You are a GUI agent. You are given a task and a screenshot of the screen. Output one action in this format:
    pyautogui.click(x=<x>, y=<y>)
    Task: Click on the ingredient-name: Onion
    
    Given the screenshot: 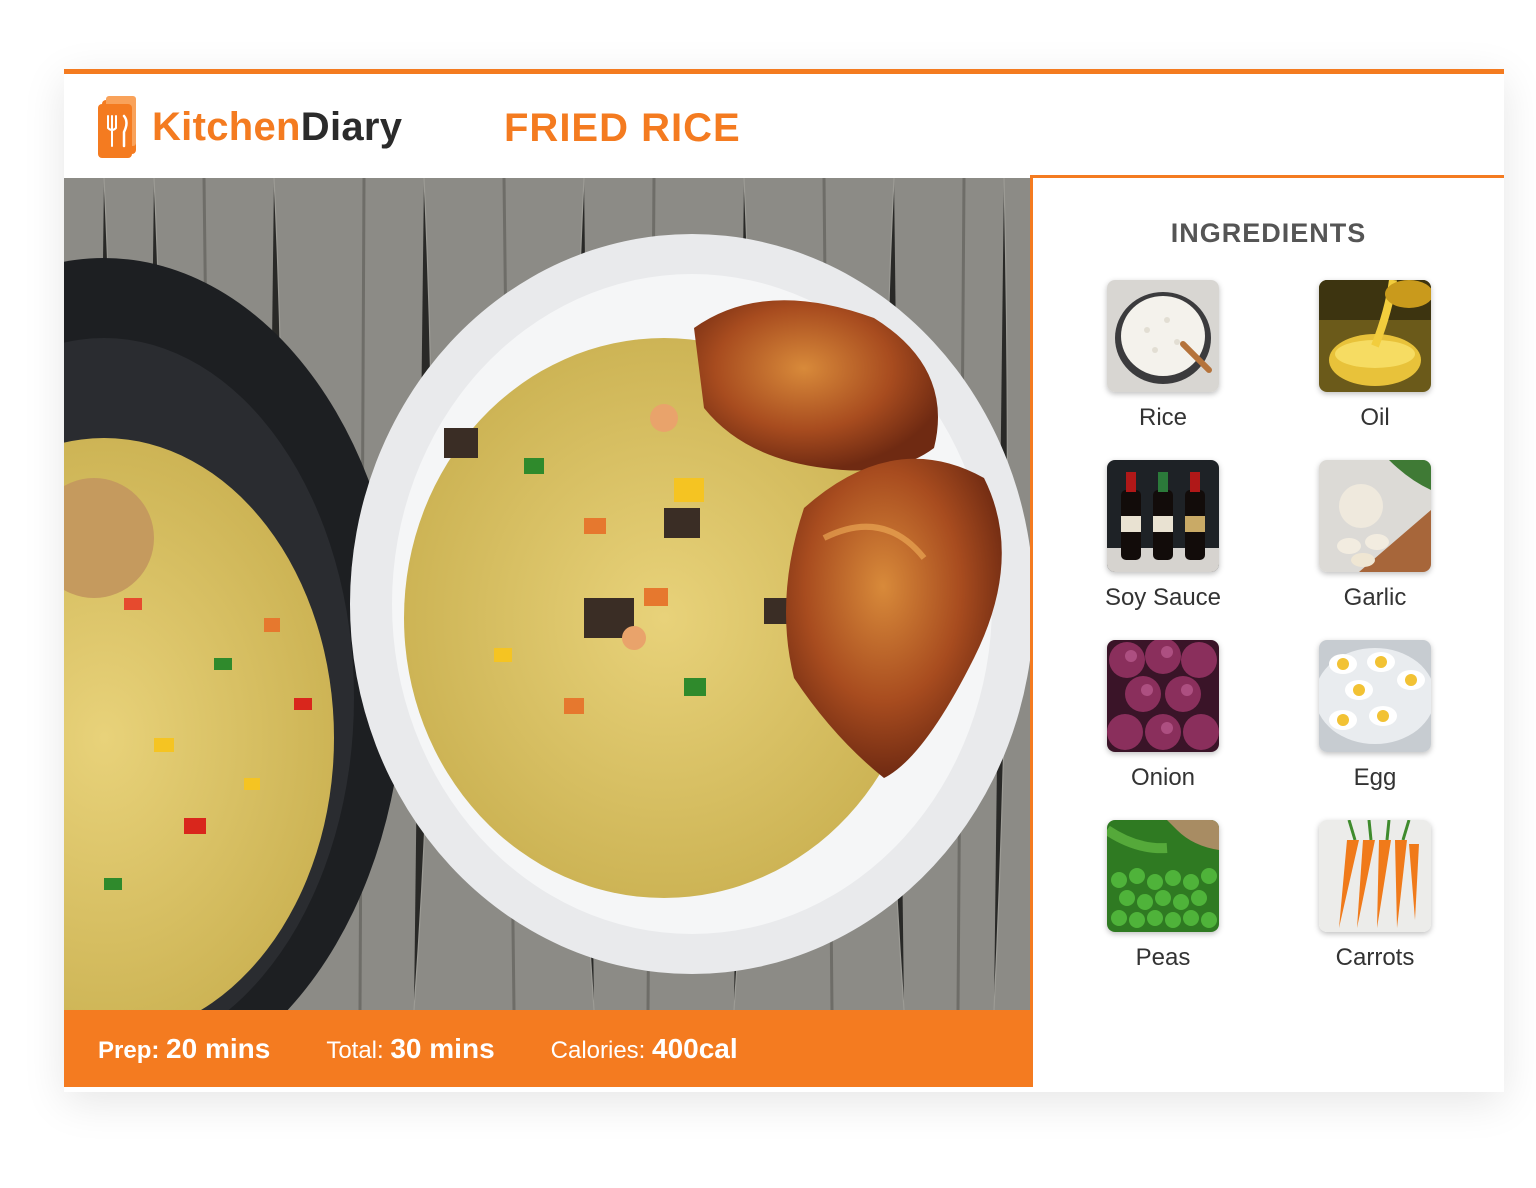 What is the action you would take?
    pyautogui.click(x=1163, y=777)
    